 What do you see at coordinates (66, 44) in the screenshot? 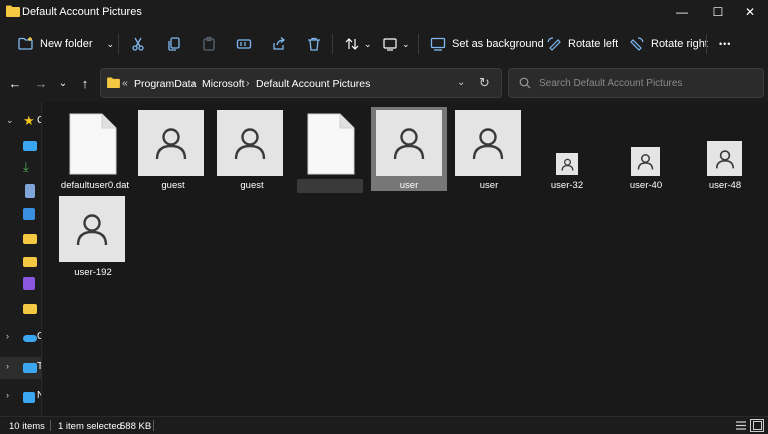
I see `new-folder-button: New folder ⌄` at bounding box center [66, 44].